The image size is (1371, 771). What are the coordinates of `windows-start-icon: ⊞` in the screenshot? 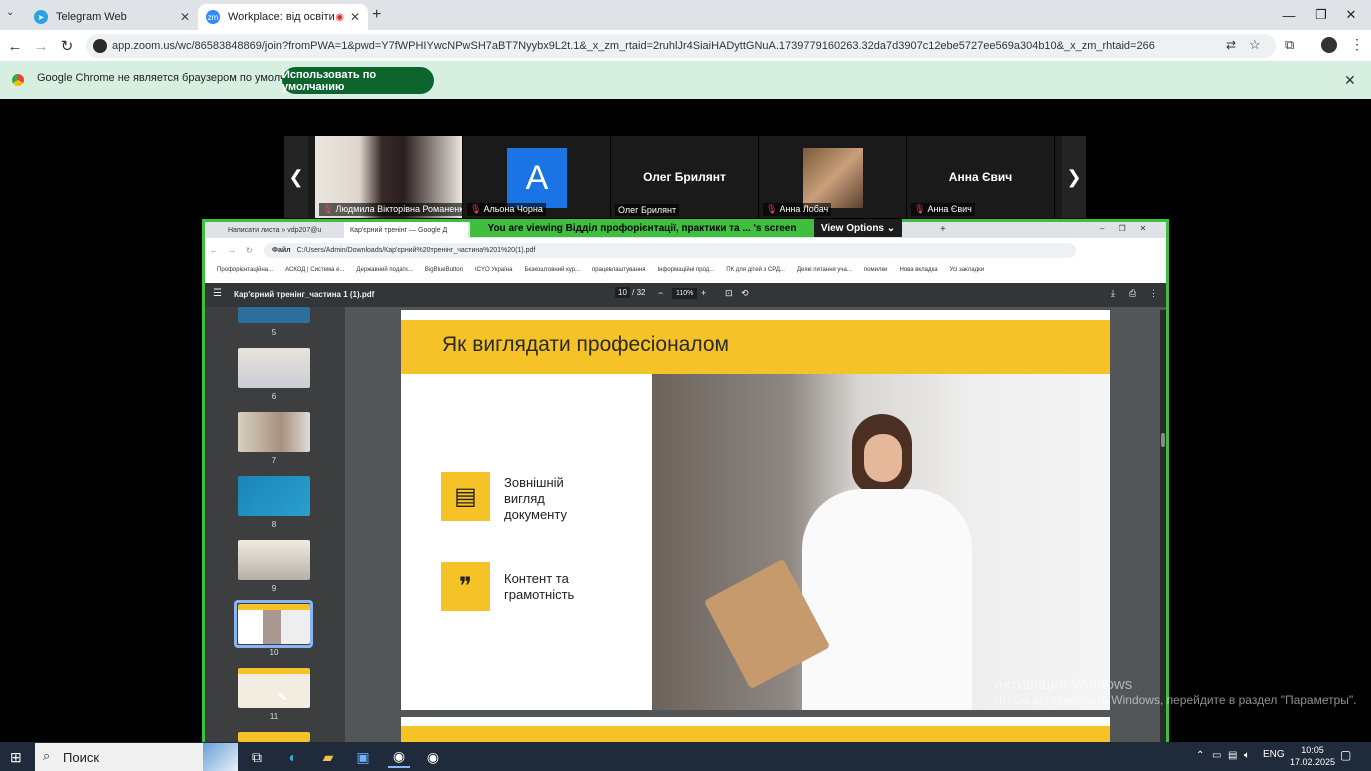 It's located at (16, 757).